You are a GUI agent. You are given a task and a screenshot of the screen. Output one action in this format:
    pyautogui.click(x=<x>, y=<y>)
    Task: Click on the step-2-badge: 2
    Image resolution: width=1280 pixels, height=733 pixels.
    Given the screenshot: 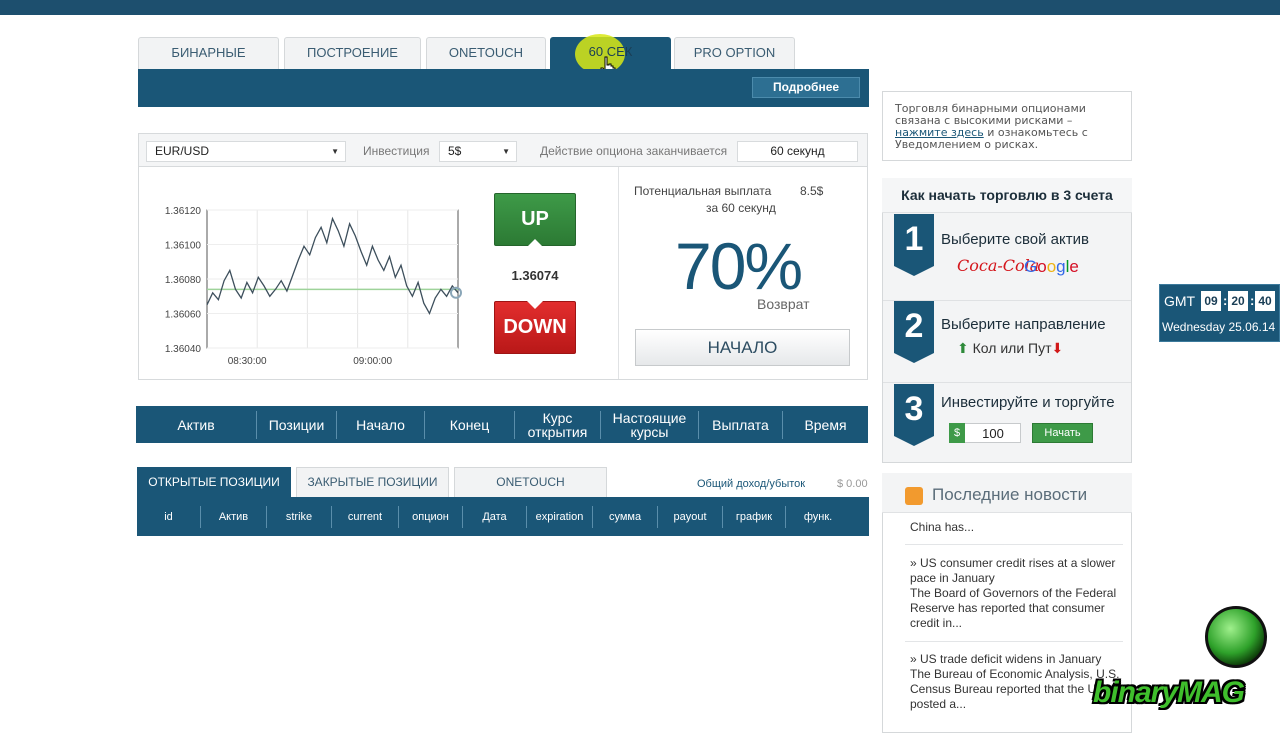 What is the action you would take?
    pyautogui.click(x=914, y=332)
    